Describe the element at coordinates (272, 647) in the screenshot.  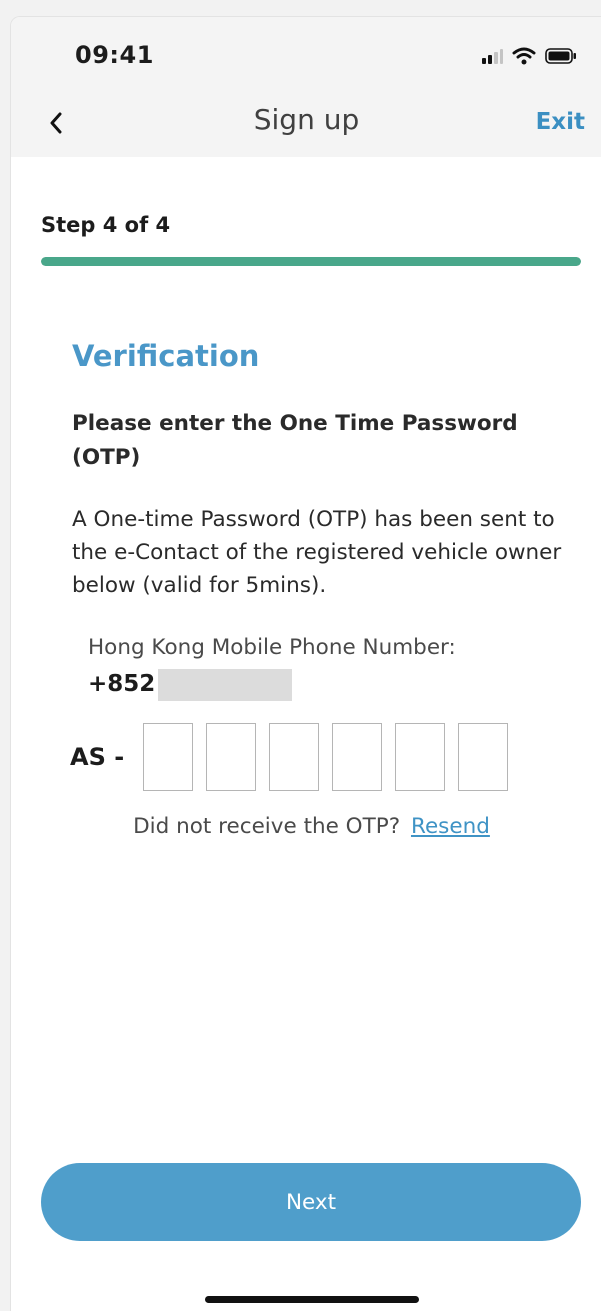
I see `phone-number-label: Hong Kong Mobile Phone Number:` at that location.